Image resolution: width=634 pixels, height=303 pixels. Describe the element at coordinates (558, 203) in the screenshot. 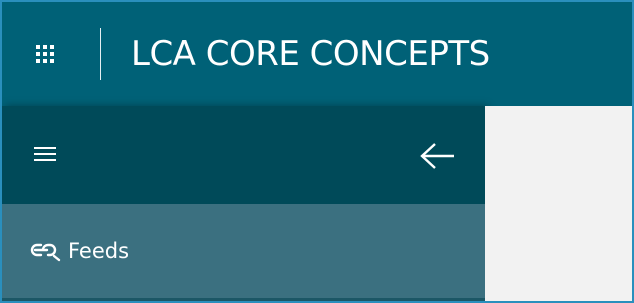

I see `main-content-area` at that location.